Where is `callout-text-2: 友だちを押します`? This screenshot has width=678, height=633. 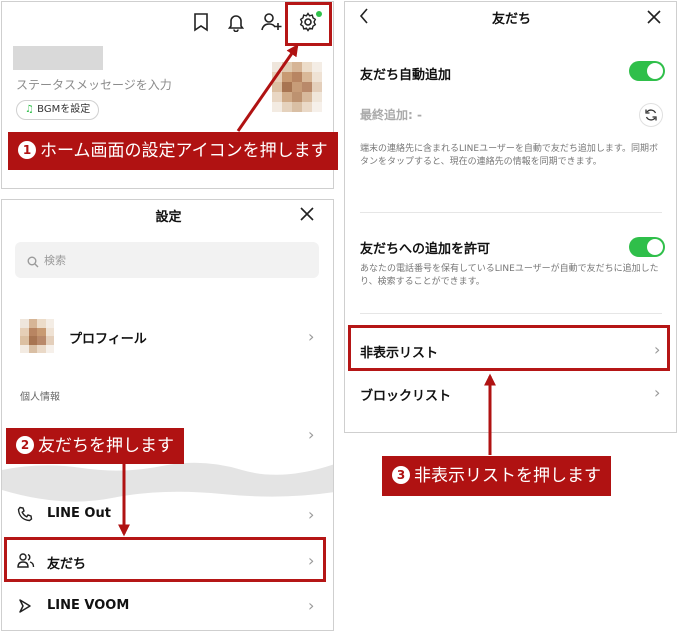 callout-text-2: 友だちを押します is located at coordinates (106, 446).